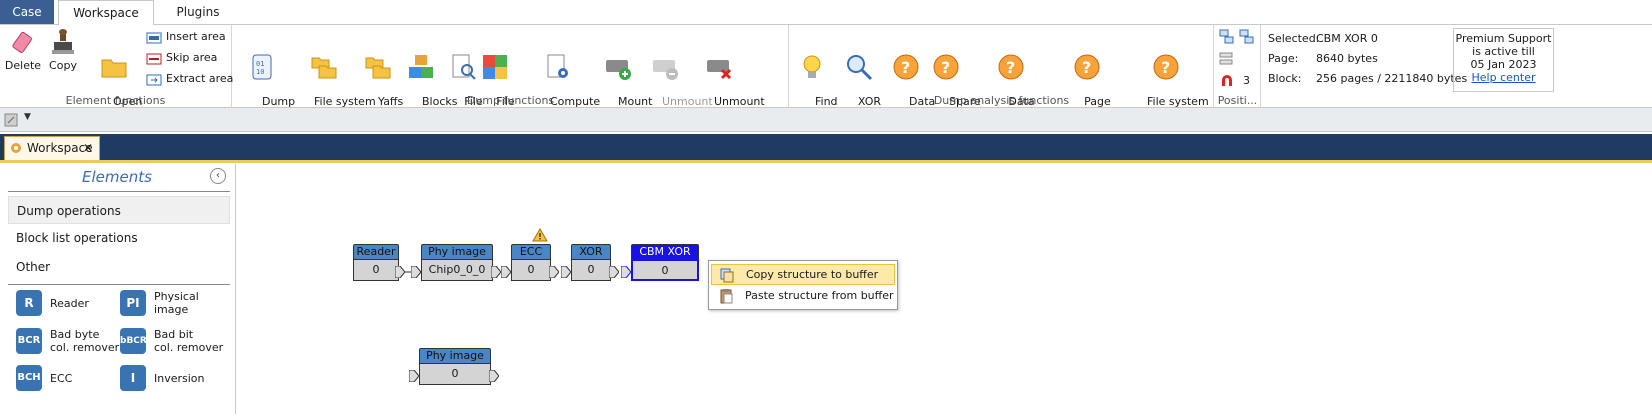  I want to click on node-xor: XOR 0, so click(591, 262).